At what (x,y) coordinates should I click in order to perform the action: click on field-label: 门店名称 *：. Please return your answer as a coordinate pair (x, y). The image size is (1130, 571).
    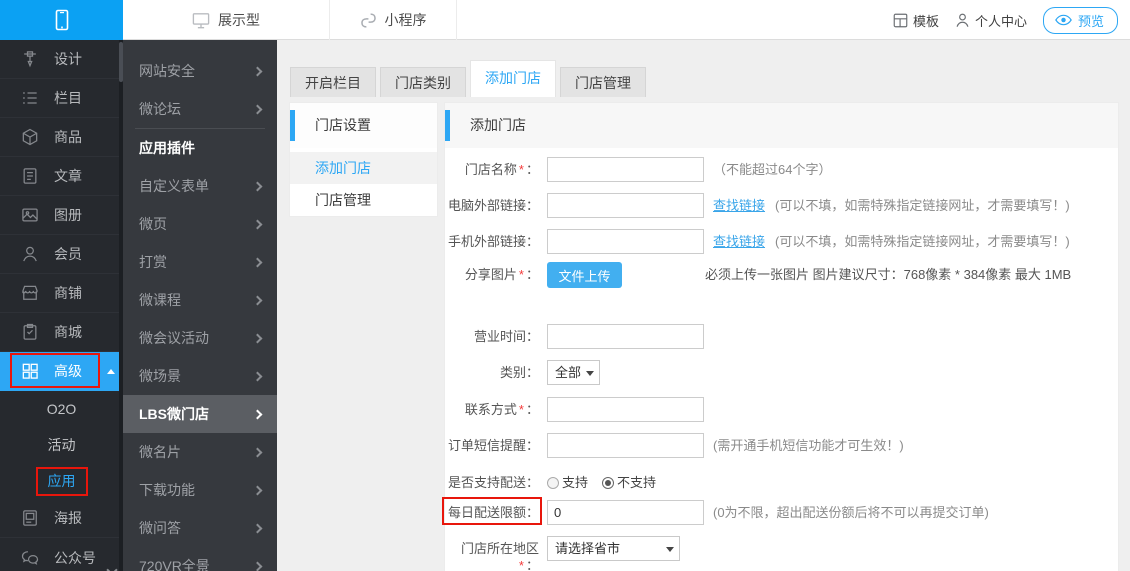
    Looking at the image, I should click on (501, 169).